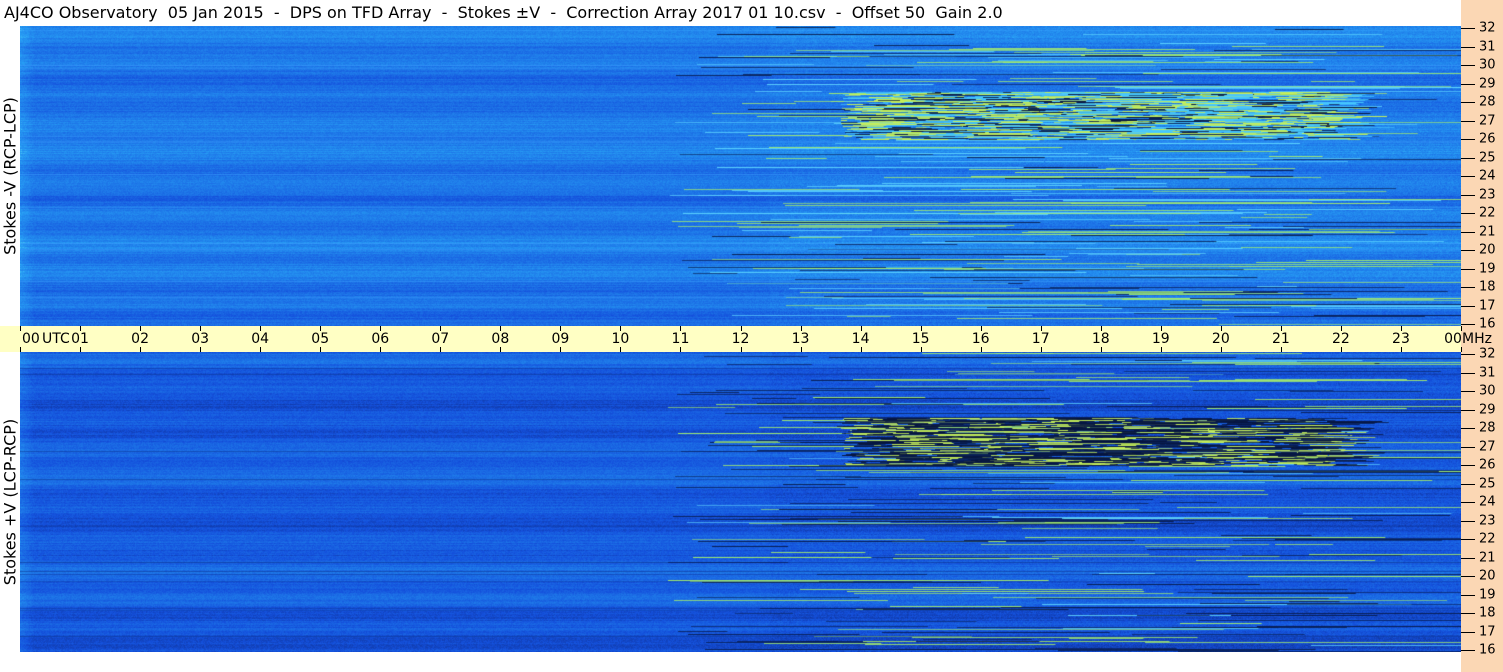  I want to click on bottom-freq-tick-label: 32, so click(1487, 354).